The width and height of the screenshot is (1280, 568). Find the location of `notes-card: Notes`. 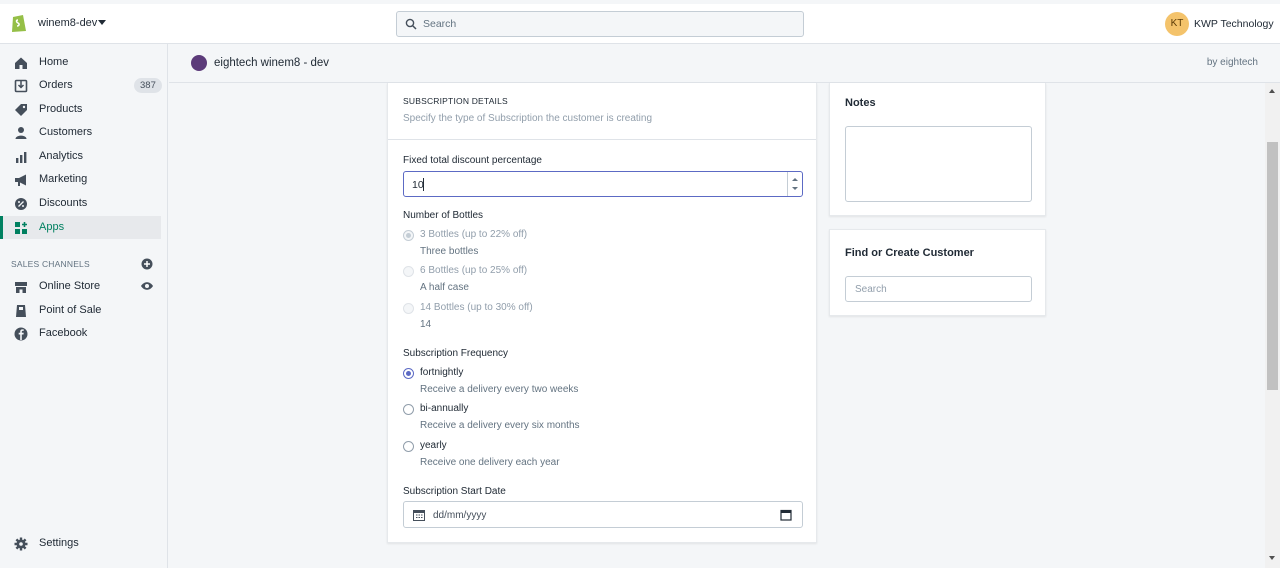

notes-card: Notes is located at coordinates (937, 149).